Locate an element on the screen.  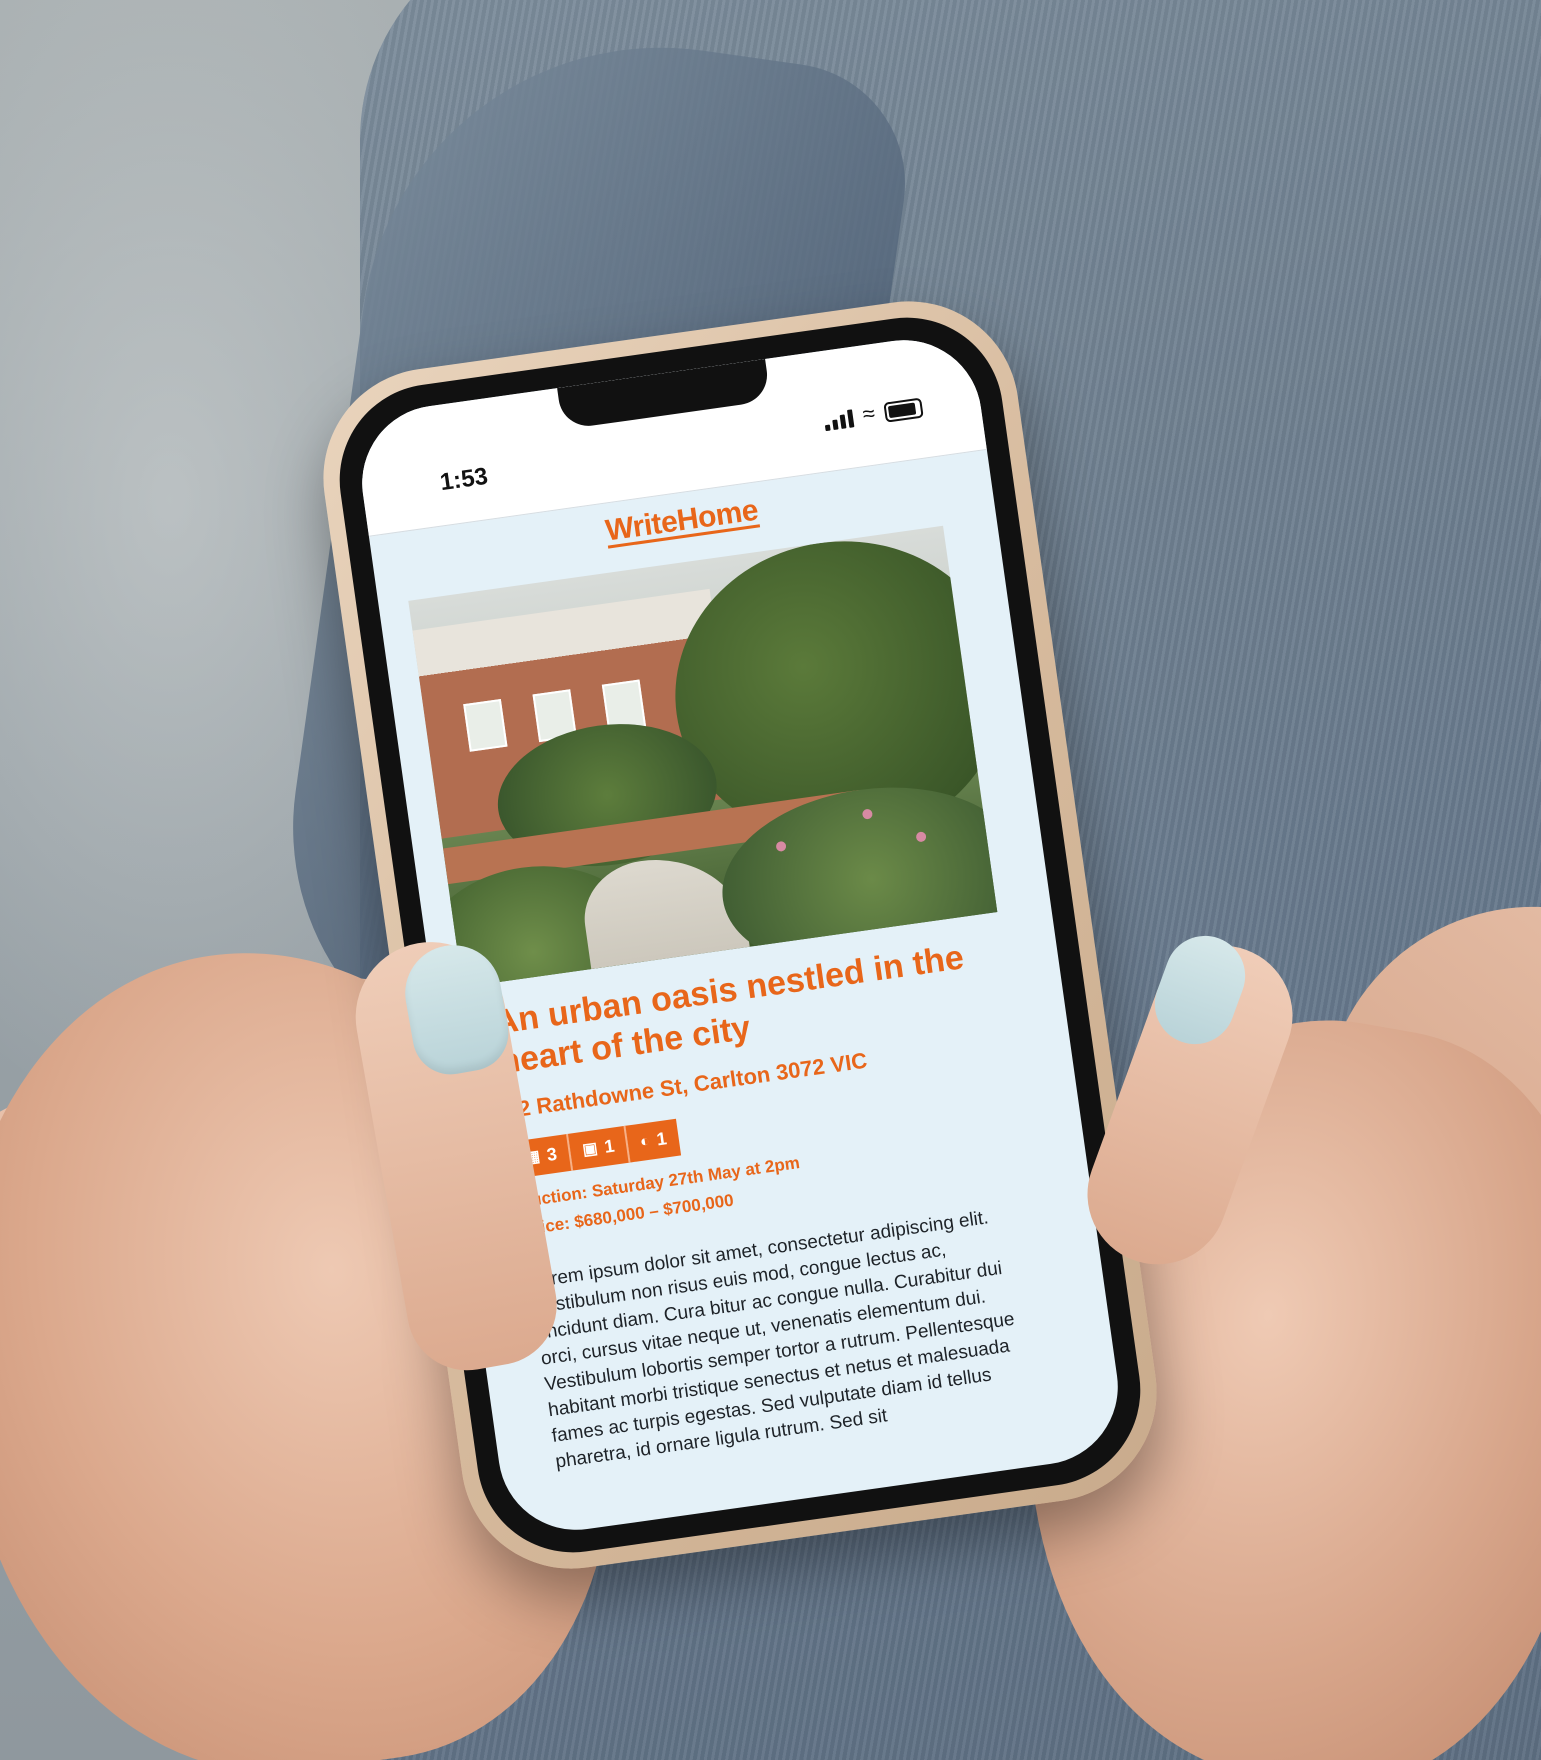
parking-badge: ▣ 1 is located at coordinates (599, 1148).